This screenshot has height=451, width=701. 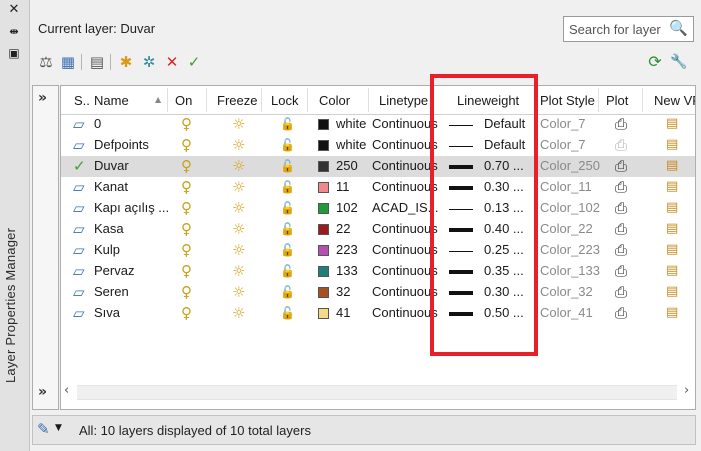 I want to click on scroll-right-icon: ›, so click(x=686, y=390).